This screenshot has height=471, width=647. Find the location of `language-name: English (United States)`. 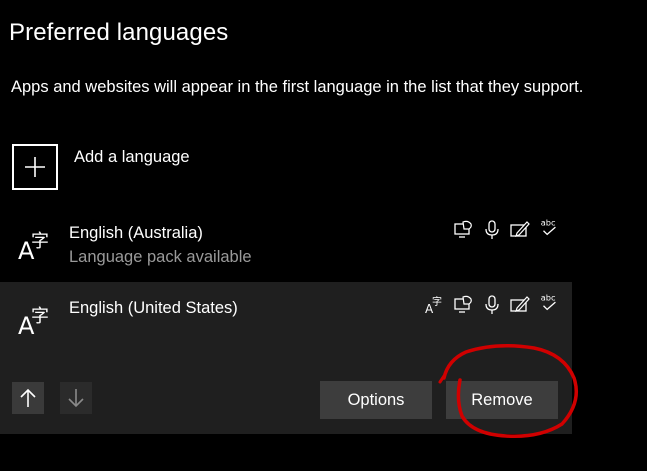

language-name: English (United States) is located at coordinates (153, 308).